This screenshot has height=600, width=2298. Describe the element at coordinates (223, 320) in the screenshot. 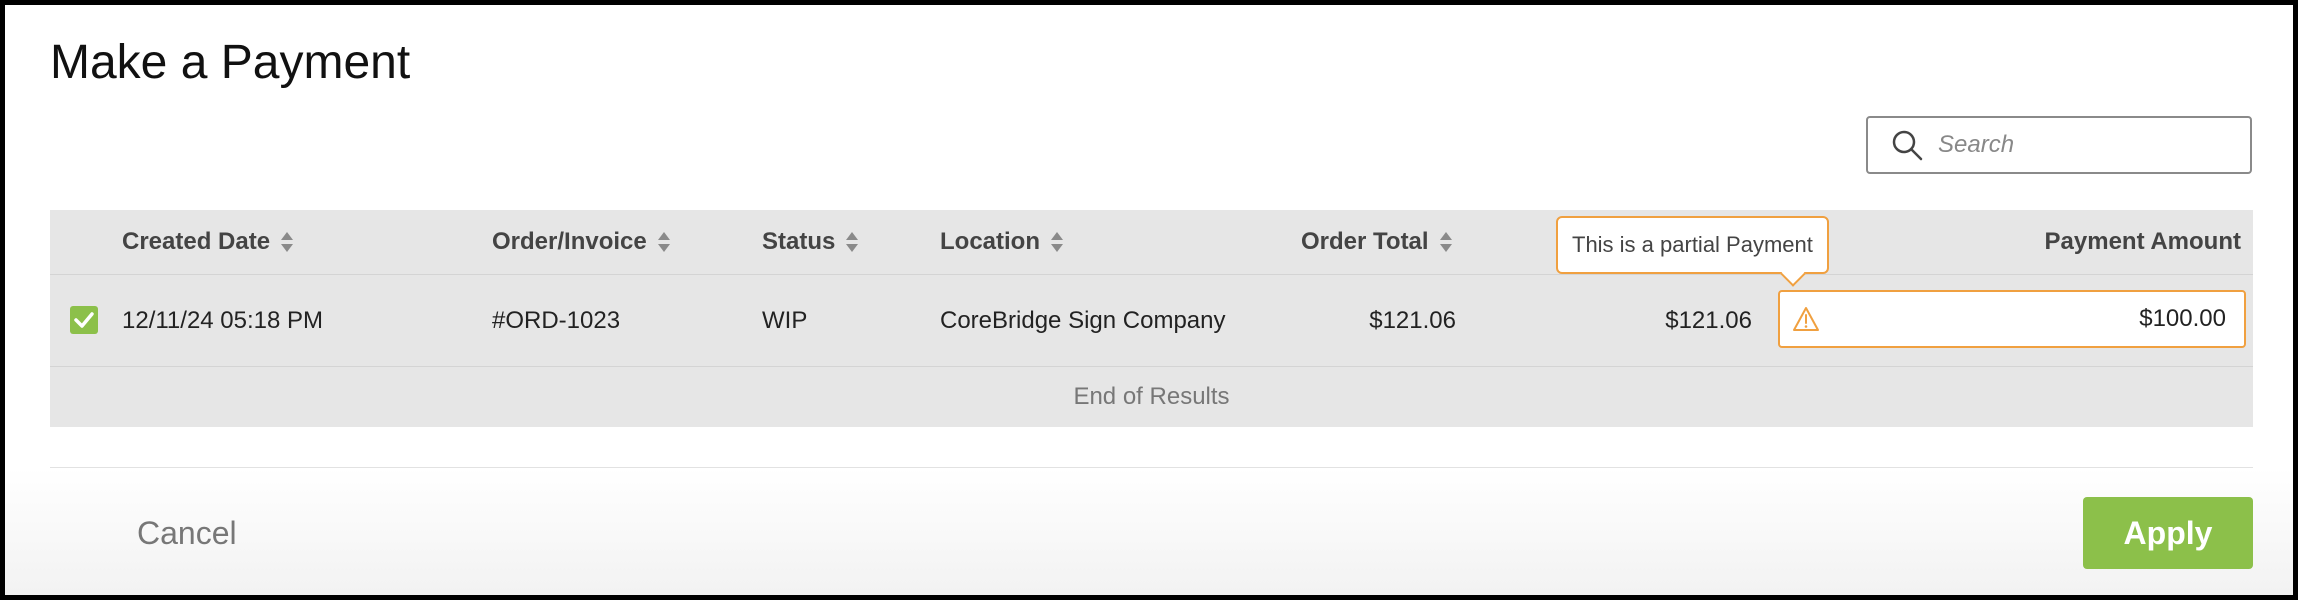

I see `cell-created-date: 12/11/24 05:18 PM` at that location.